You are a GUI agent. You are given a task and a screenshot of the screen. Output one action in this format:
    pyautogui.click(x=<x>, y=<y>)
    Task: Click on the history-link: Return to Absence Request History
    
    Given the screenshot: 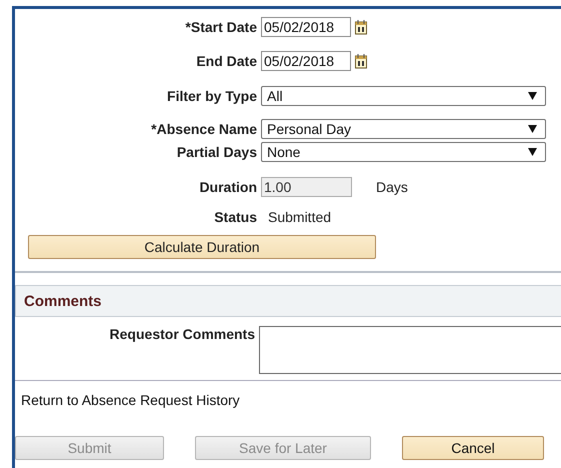 What is the action you would take?
    pyautogui.click(x=130, y=400)
    